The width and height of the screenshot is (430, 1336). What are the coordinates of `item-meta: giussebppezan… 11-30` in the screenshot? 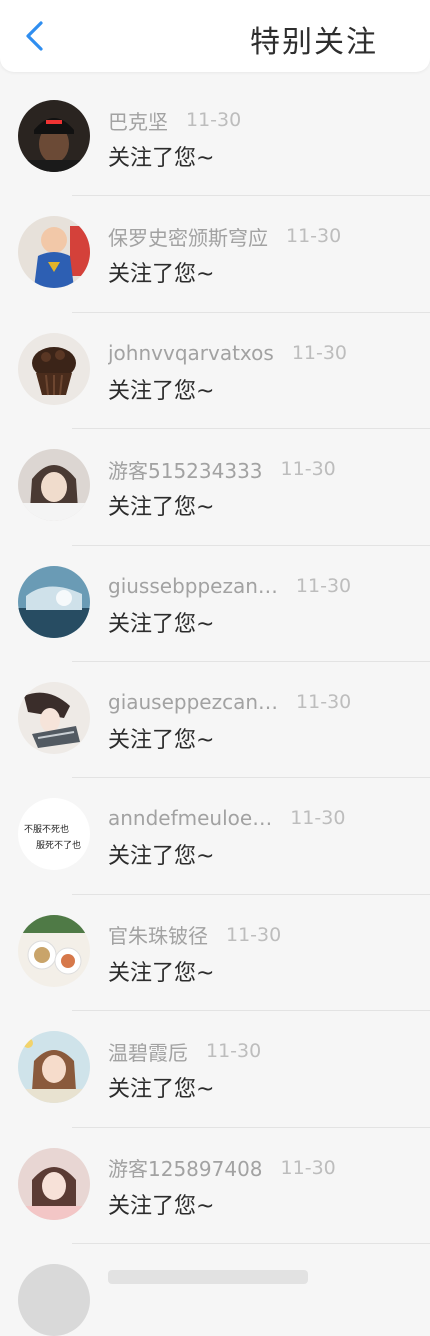 It's located at (229, 586).